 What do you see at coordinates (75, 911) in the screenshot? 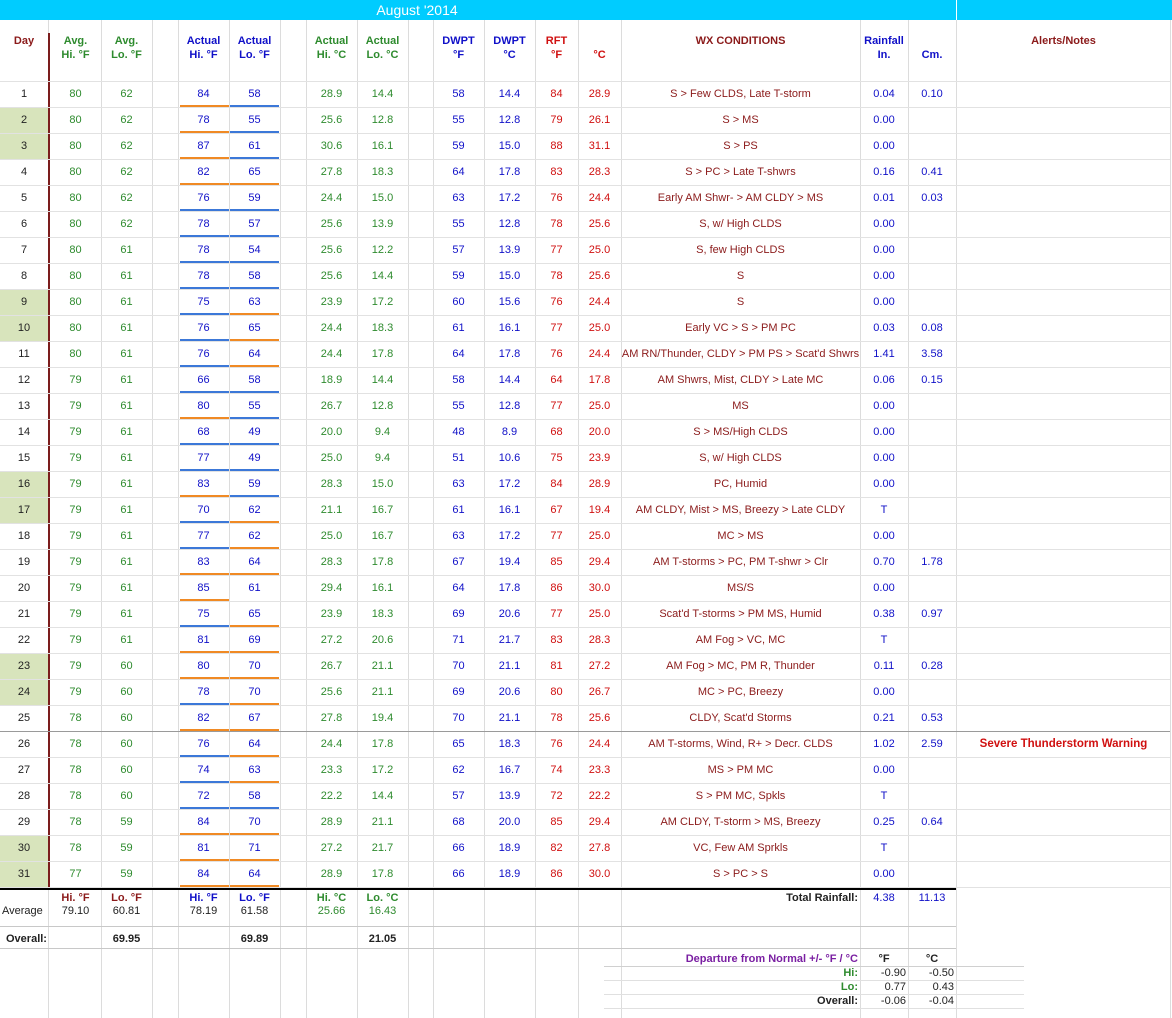
I see `avg-hi-value: 79.10` at bounding box center [75, 911].